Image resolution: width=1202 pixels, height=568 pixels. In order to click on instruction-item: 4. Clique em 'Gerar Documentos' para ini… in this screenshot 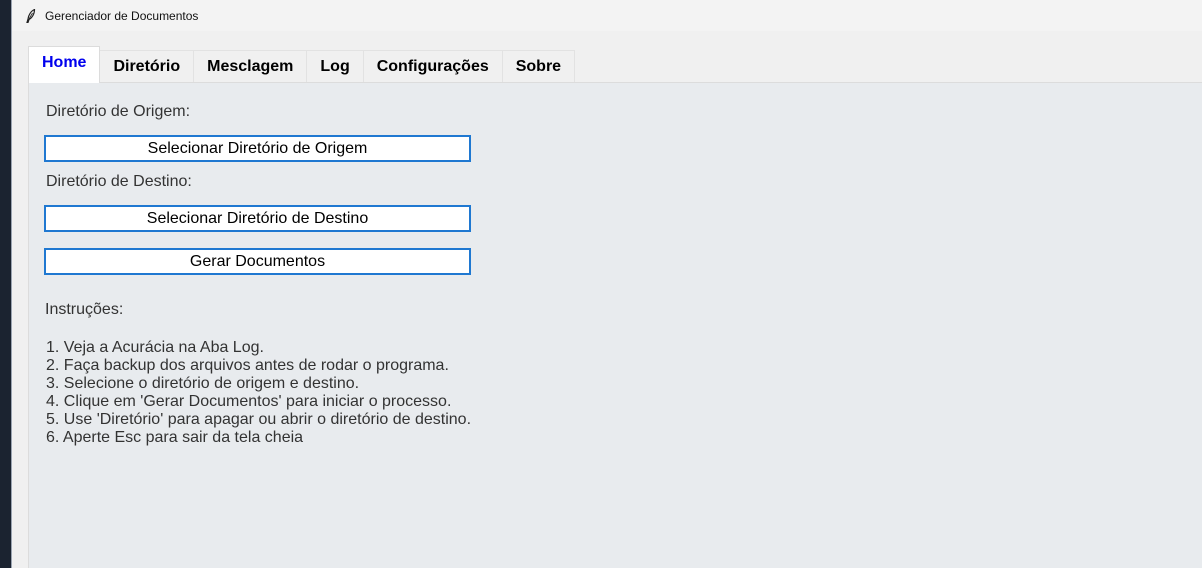, I will do `click(249, 401)`.